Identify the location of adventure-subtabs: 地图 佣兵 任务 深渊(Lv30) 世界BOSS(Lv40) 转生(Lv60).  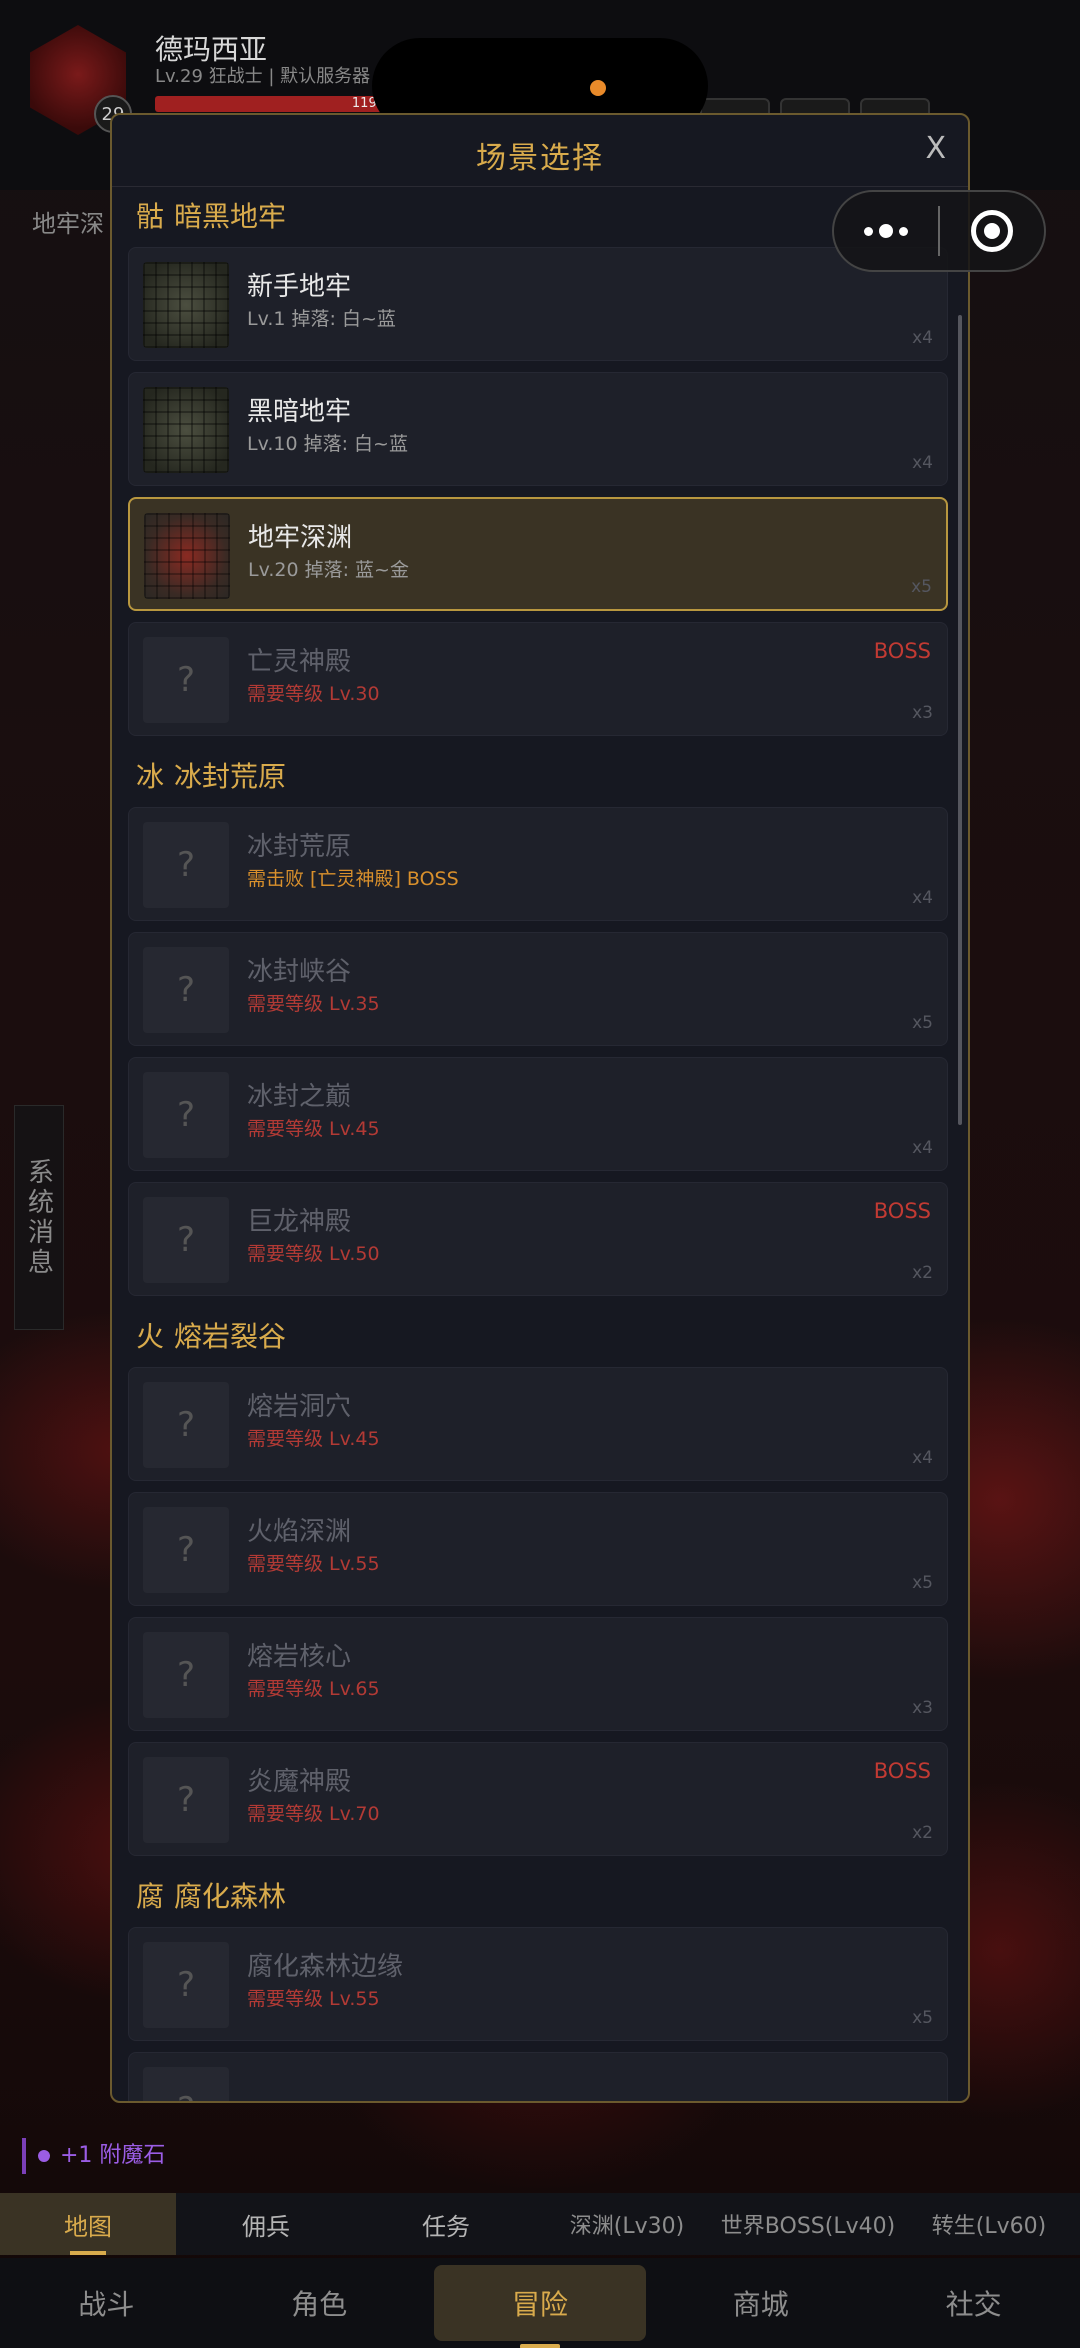
(540, 2224).